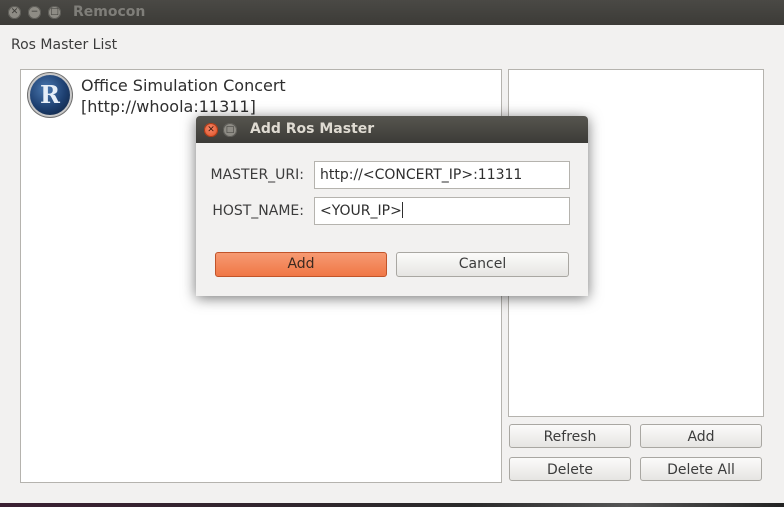 This screenshot has width=784, height=507. I want to click on delete-button: Delete, so click(570, 469).